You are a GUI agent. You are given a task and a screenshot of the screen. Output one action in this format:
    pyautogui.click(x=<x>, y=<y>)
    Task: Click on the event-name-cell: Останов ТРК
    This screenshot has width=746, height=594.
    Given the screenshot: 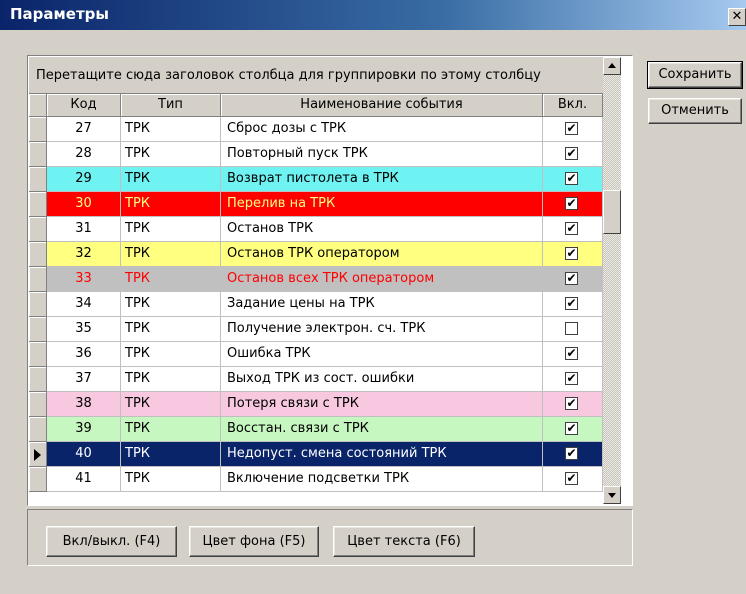 What is the action you would take?
    pyautogui.click(x=382, y=229)
    